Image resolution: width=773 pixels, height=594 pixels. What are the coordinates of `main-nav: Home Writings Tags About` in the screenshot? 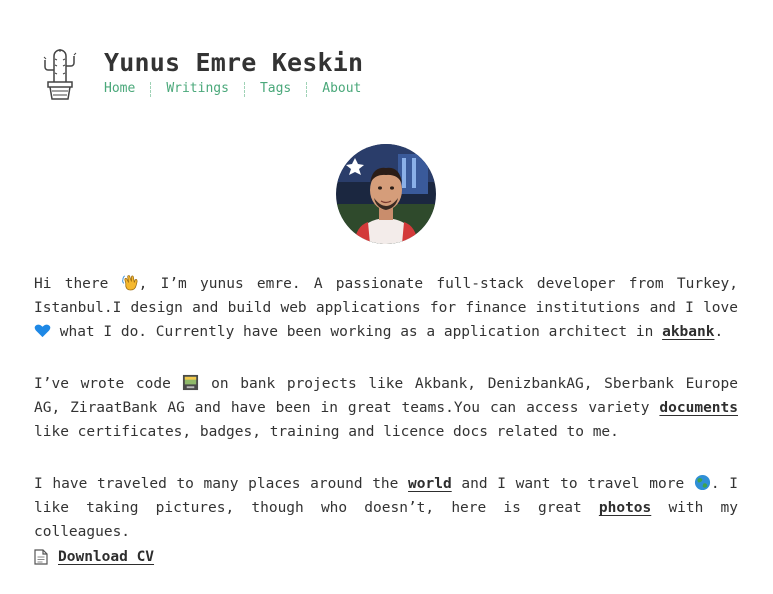 It's located at (232, 89).